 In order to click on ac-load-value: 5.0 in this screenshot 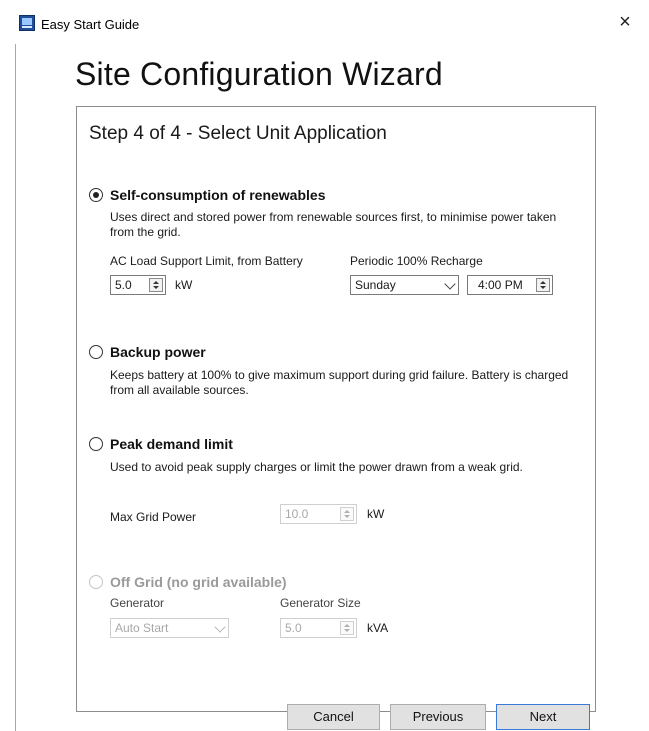, I will do `click(123, 285)`.